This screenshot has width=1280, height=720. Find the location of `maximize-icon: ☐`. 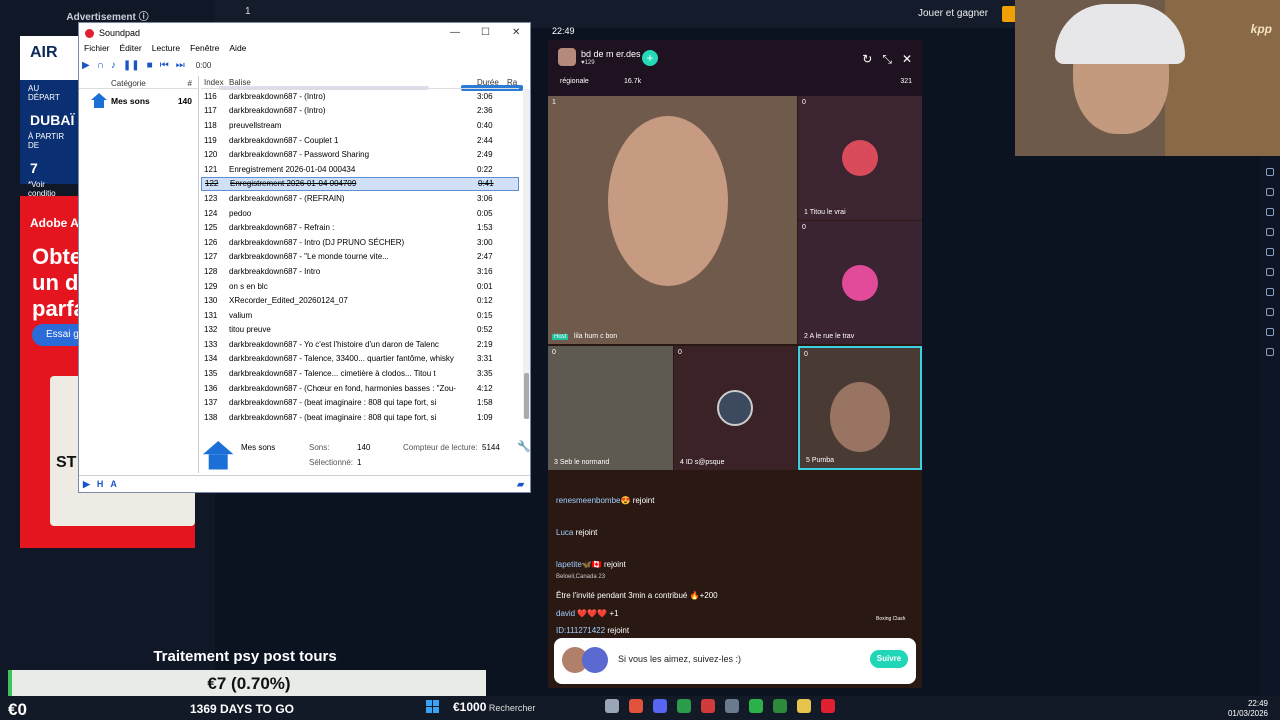

maximize-icon: ☐ is located at coordinates (485, 32).